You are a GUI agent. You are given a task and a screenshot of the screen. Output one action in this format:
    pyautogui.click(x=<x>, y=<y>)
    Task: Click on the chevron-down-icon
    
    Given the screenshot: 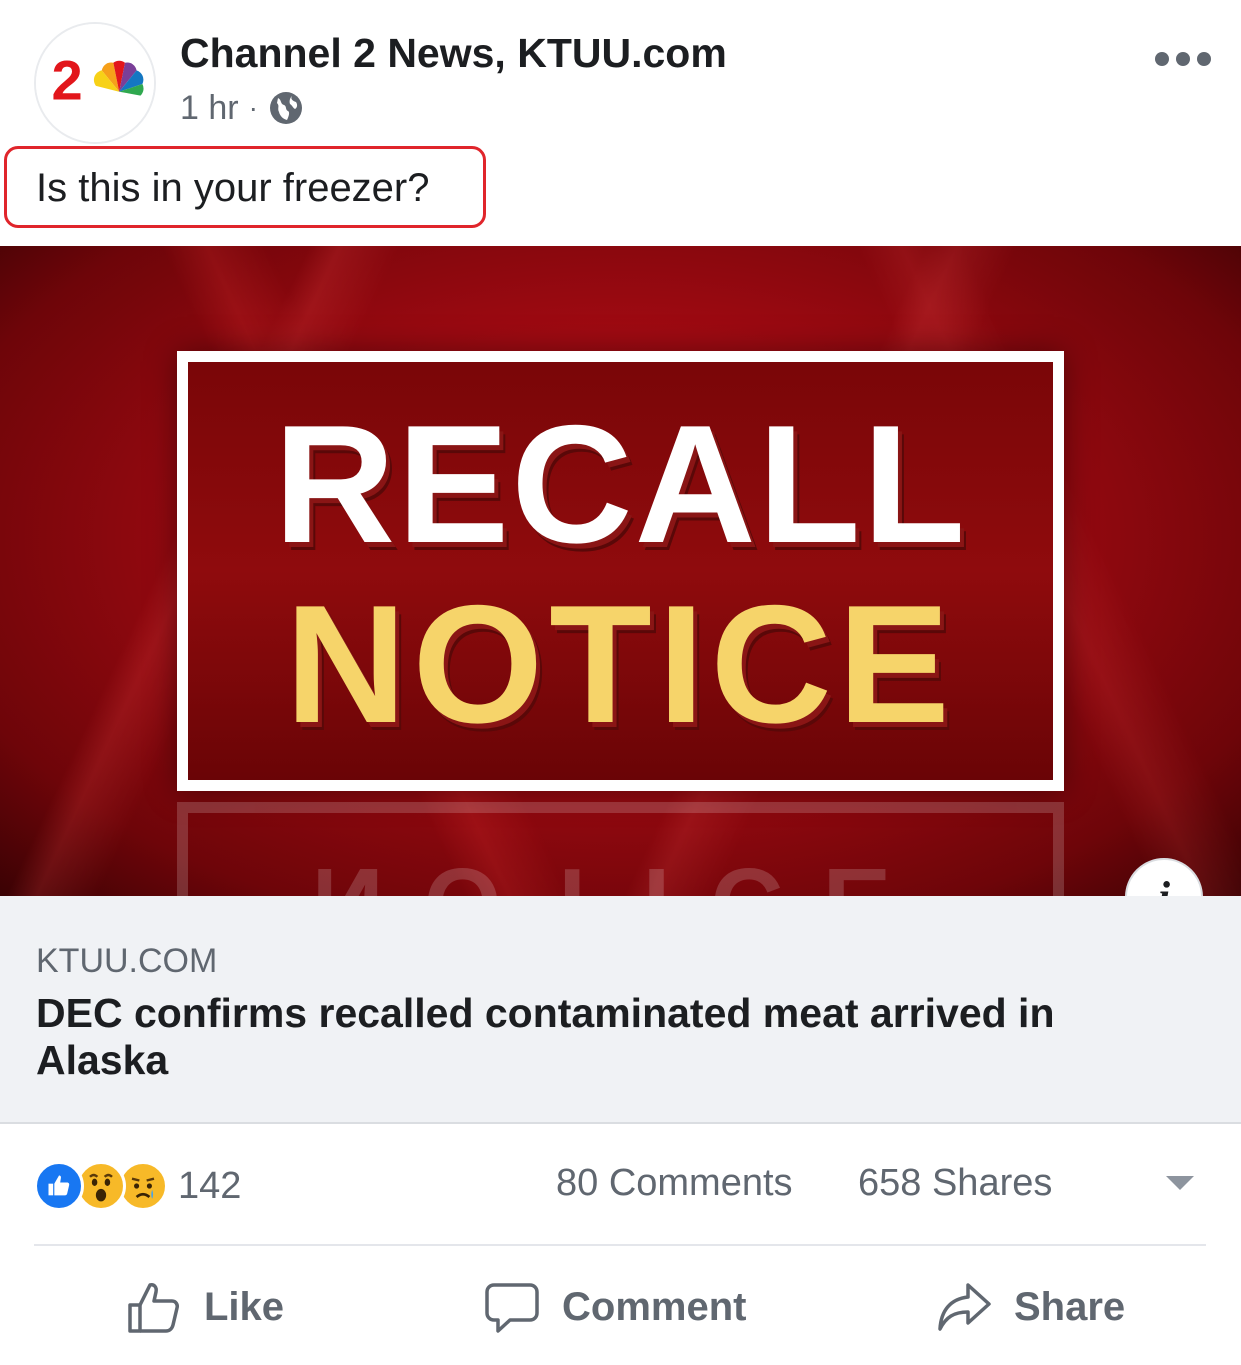 What is the action you would take?
    pyautogui.click(x=1180, y=1183)
    